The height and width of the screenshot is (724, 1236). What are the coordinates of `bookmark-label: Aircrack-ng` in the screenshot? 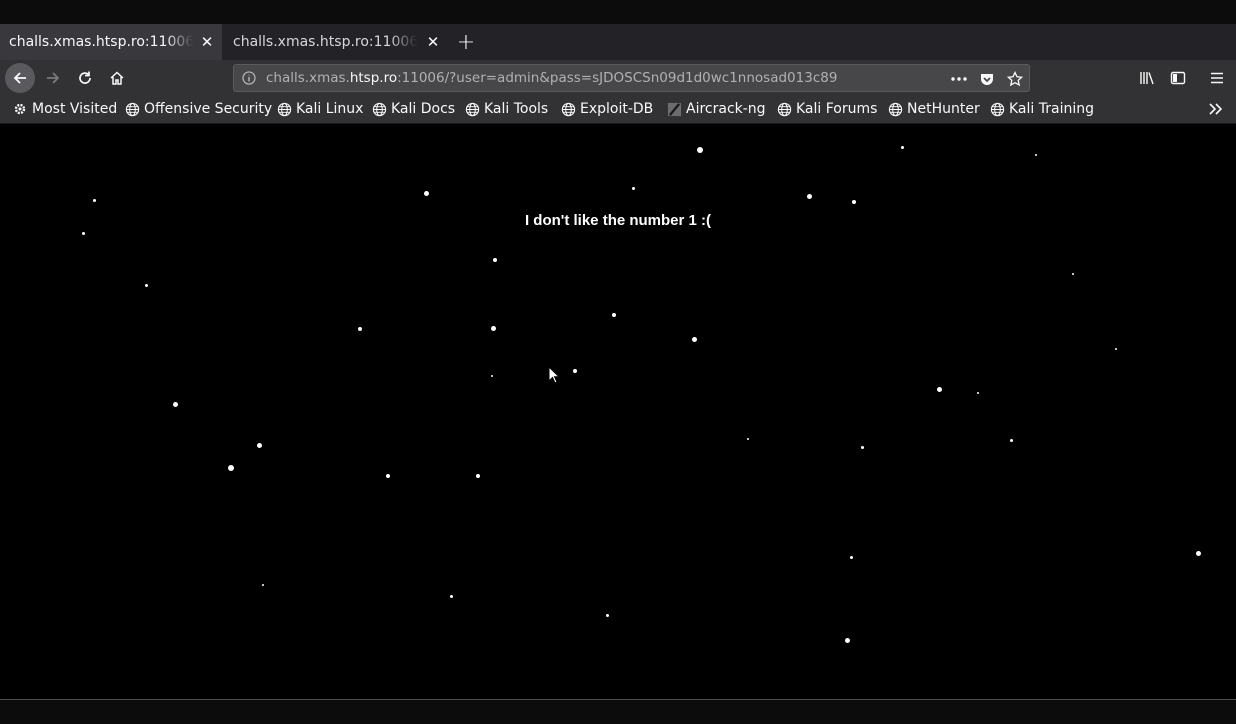 It's located at (726, 109).